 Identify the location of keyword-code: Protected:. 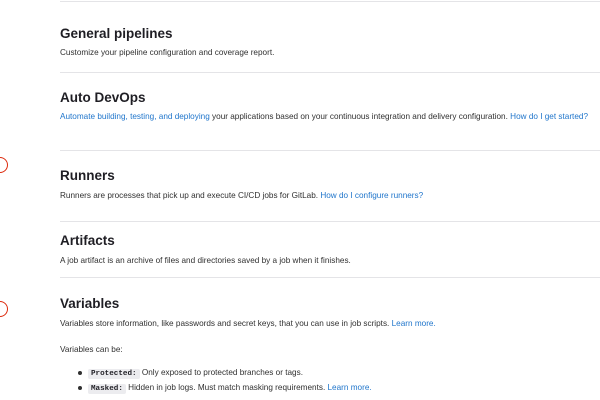
(114, 374).